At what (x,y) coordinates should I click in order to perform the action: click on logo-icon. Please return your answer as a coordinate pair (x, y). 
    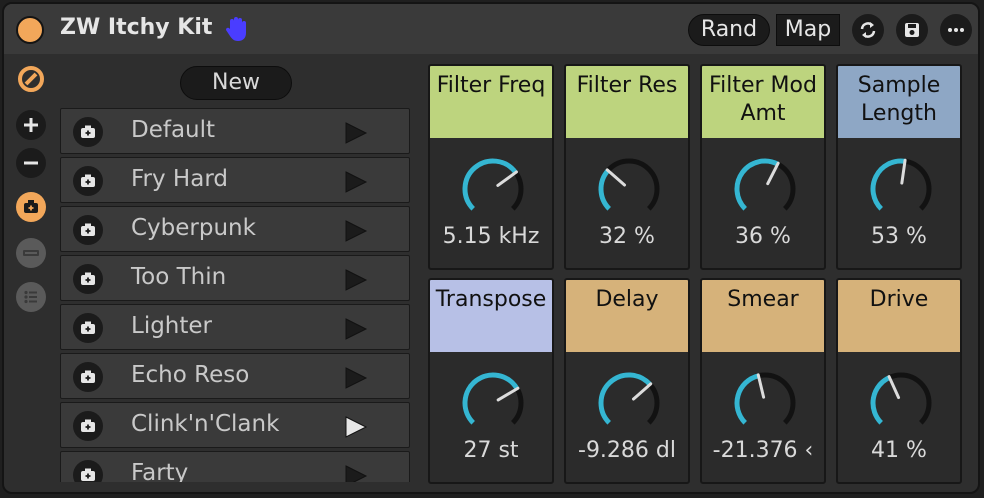
    Looking at the image, I should click on (31, 79).